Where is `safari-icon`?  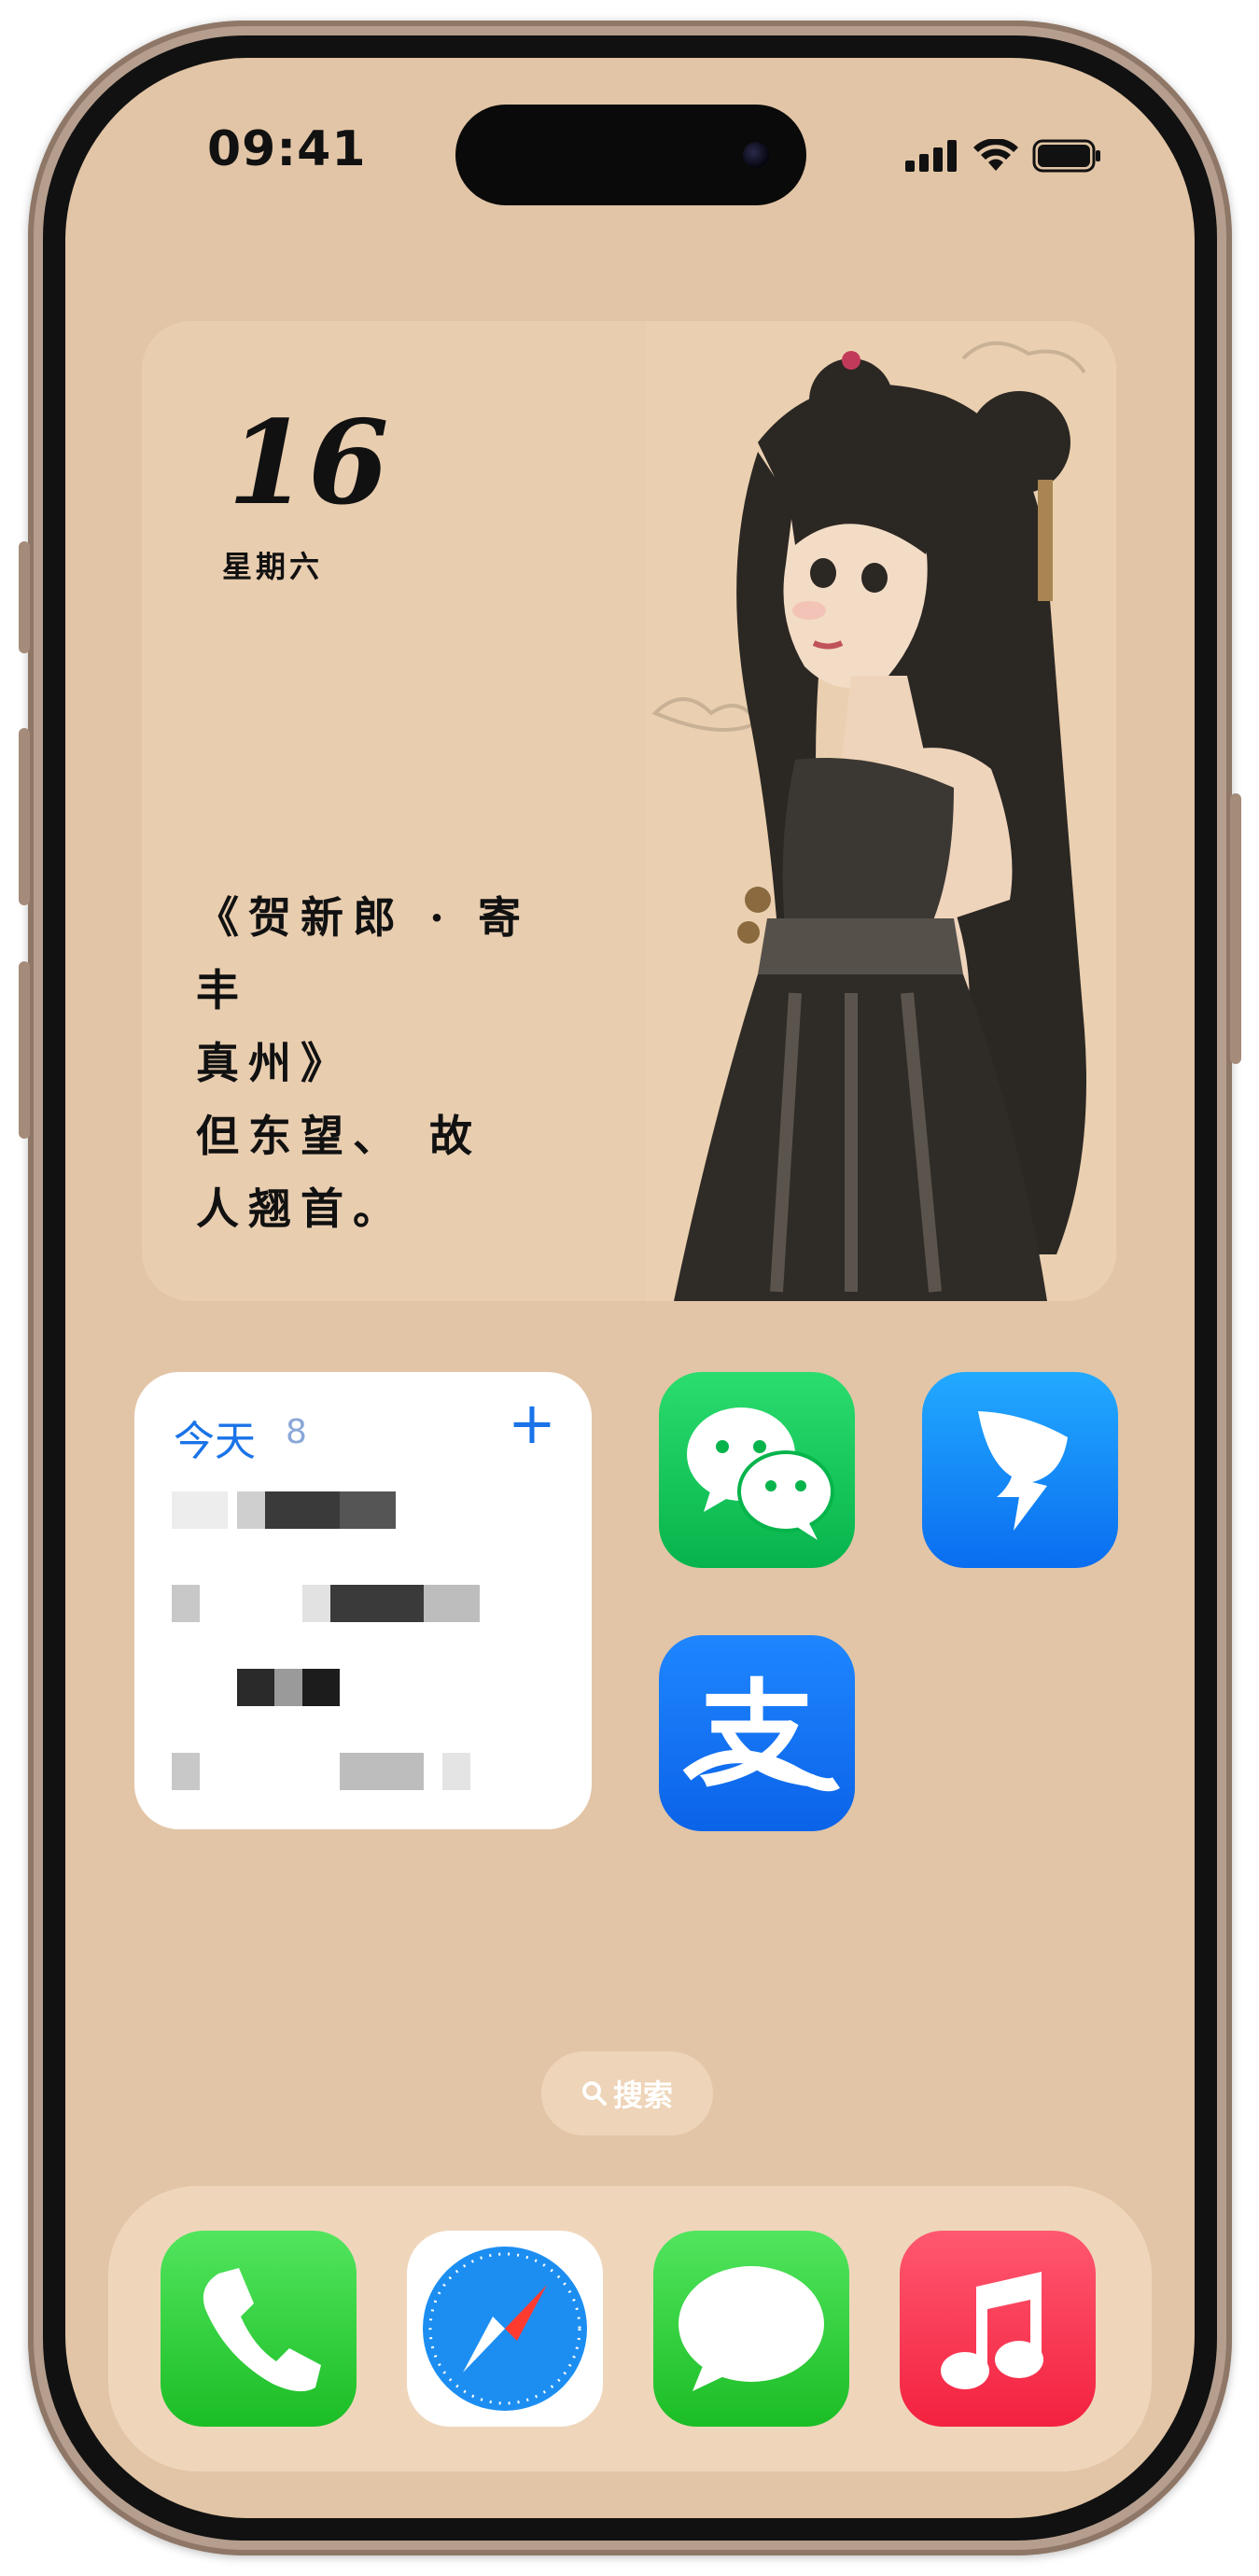
safari-icon is located at coordinates (505, 2329).